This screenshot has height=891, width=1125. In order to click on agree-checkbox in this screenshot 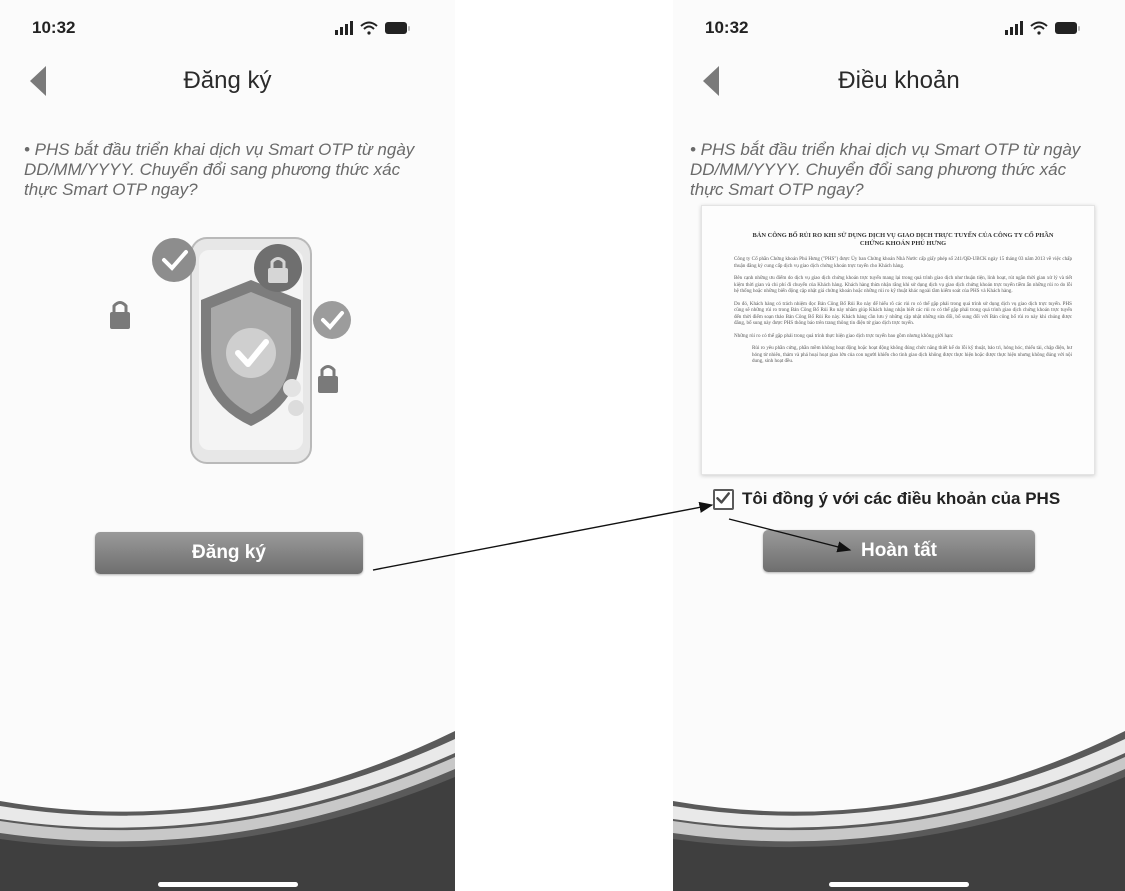, I will do `click(723, 499)`.